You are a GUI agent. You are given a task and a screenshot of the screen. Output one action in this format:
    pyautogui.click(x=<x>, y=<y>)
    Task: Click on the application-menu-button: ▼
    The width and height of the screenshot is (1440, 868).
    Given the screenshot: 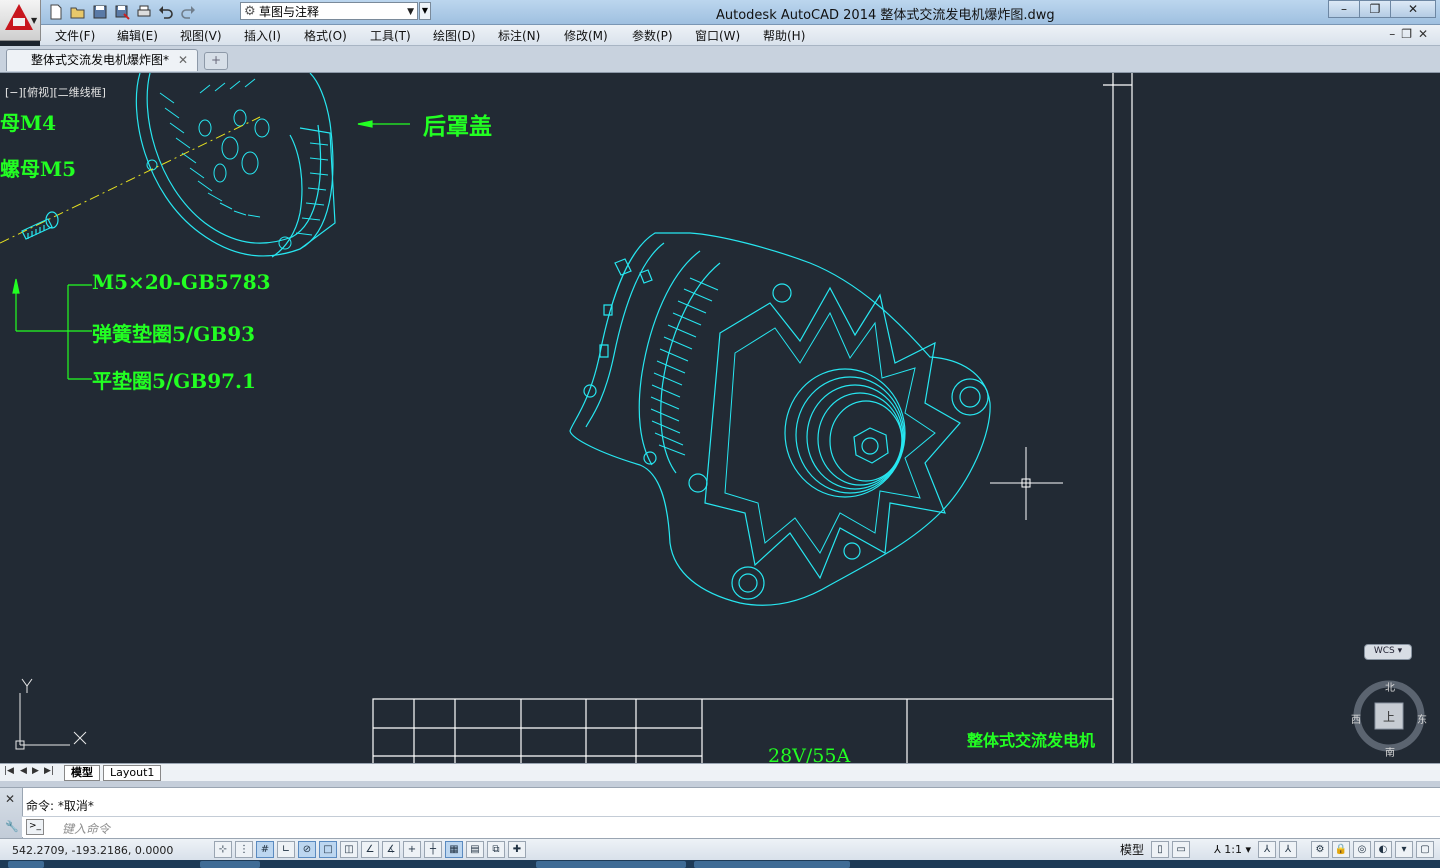 What is the action you would take?
    pyautogui.click(x=20, y=20)
    